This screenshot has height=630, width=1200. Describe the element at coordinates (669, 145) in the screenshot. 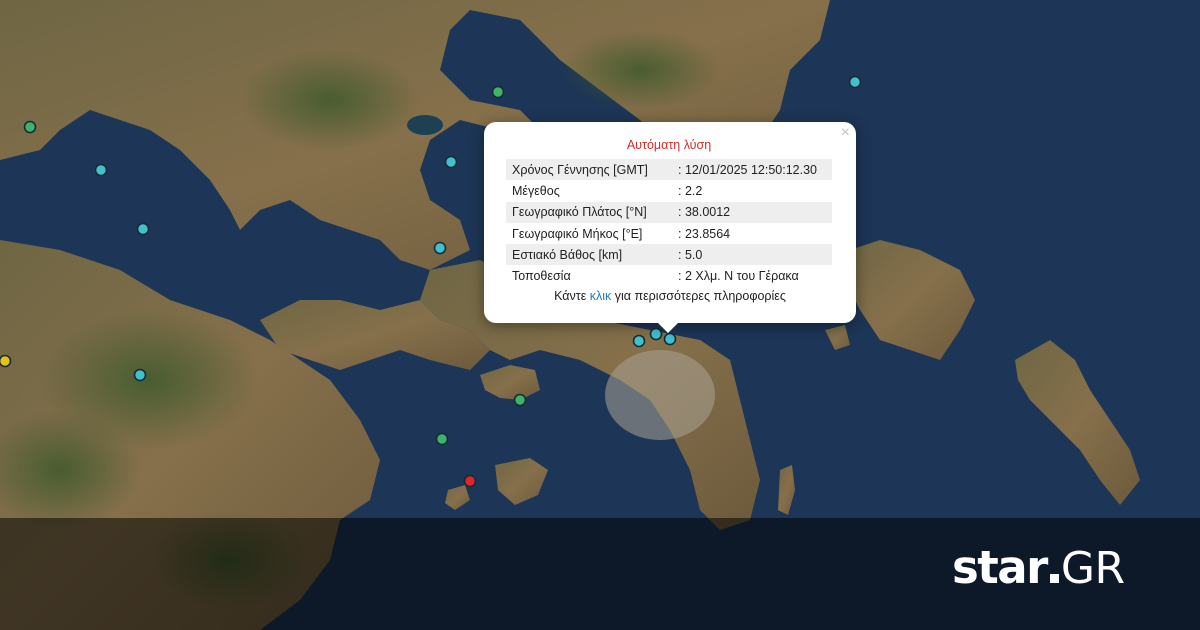

I see `popup-title: Αυτόματη λύση` at that location.